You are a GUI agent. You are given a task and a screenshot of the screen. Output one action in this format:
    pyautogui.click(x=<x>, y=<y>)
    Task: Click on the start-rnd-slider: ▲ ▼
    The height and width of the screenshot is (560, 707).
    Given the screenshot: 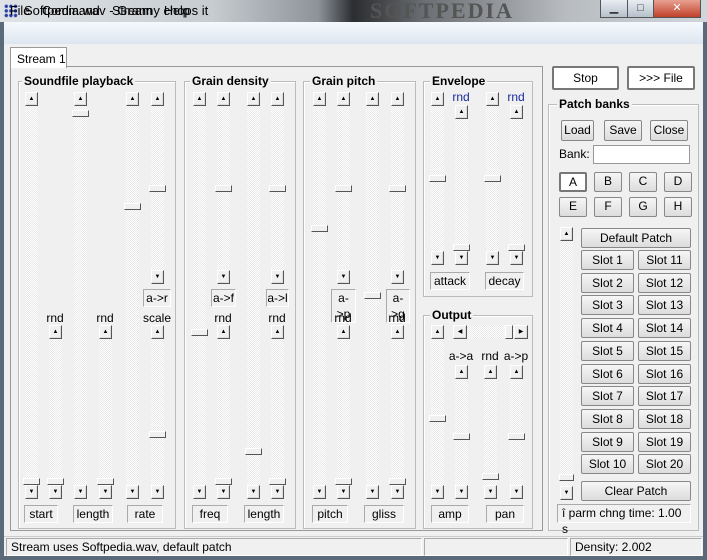 What is the action you would take?
    pyautogui.click(x=55, y=412)
    